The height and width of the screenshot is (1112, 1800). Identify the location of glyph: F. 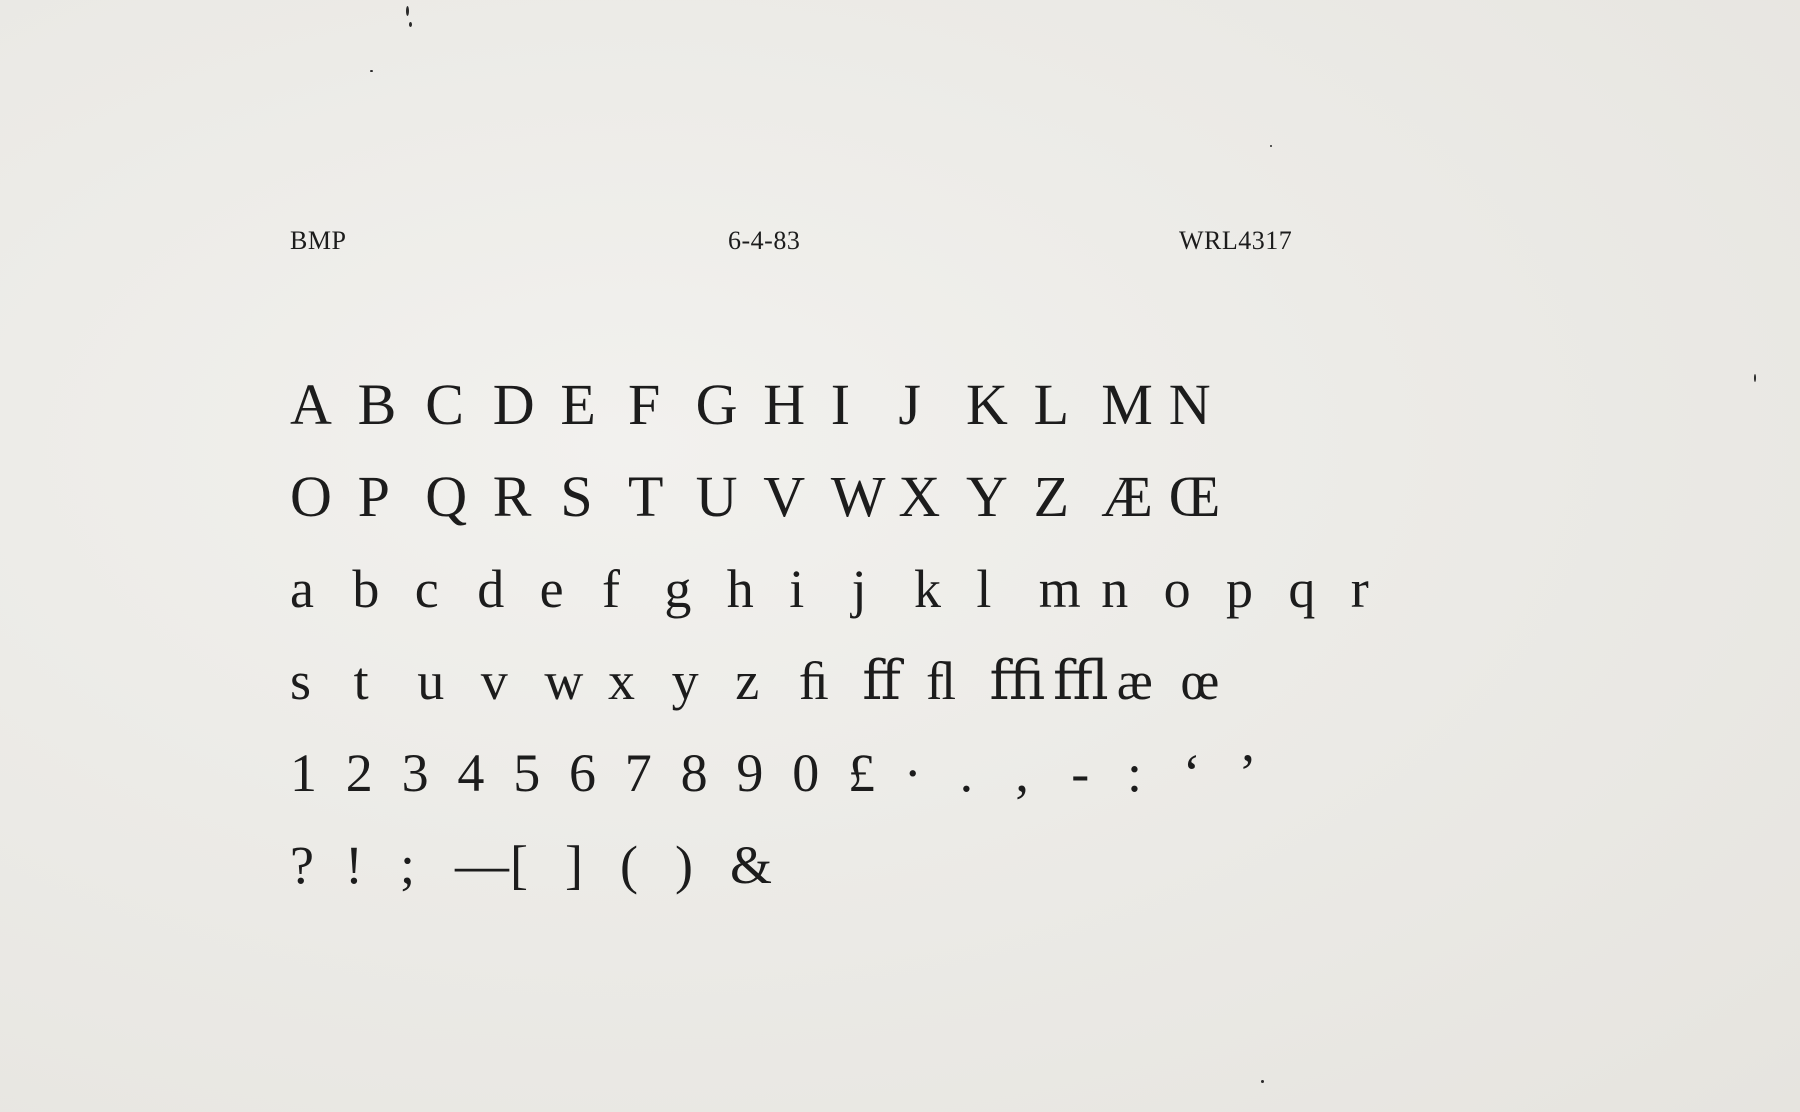
(644, 404).